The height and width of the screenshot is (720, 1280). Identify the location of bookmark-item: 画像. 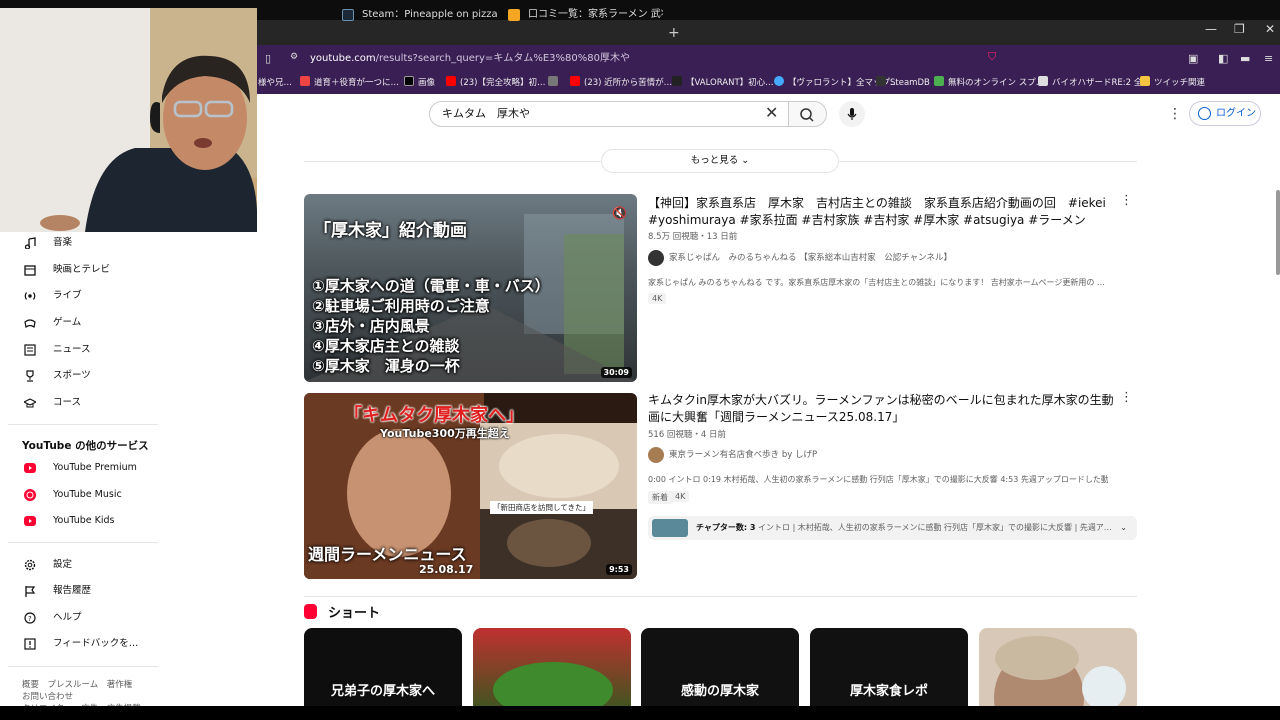
(419, 83).